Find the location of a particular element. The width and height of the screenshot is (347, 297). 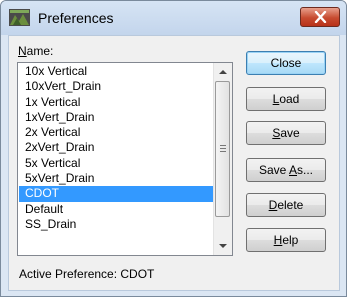

preferences-app-icon is located at coordinates (19, 17).